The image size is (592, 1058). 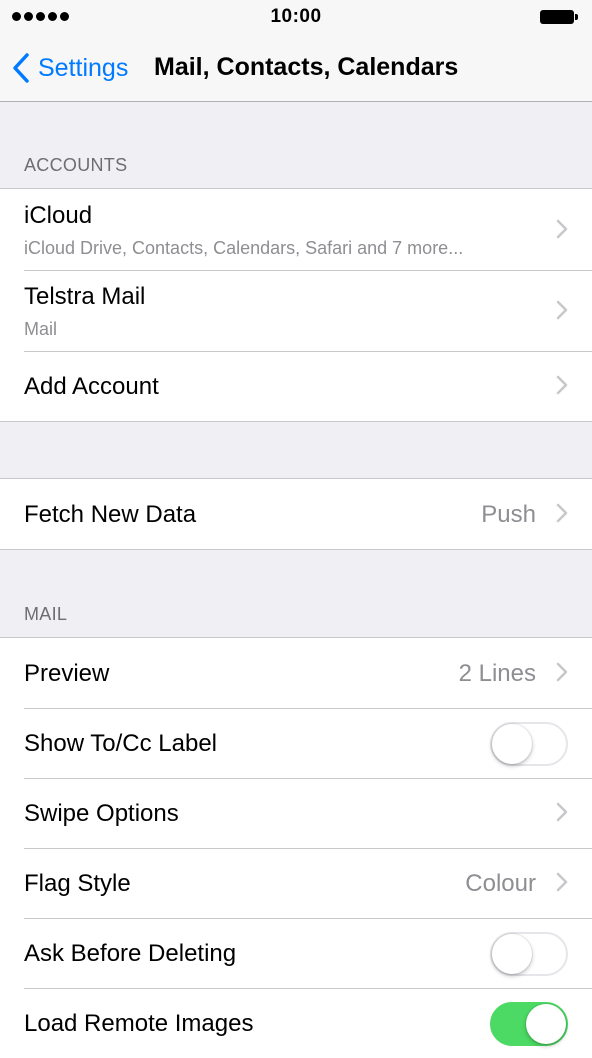 I want to click on page-title: Mail, Contacts, Calendars, so click(x=306, y=67).